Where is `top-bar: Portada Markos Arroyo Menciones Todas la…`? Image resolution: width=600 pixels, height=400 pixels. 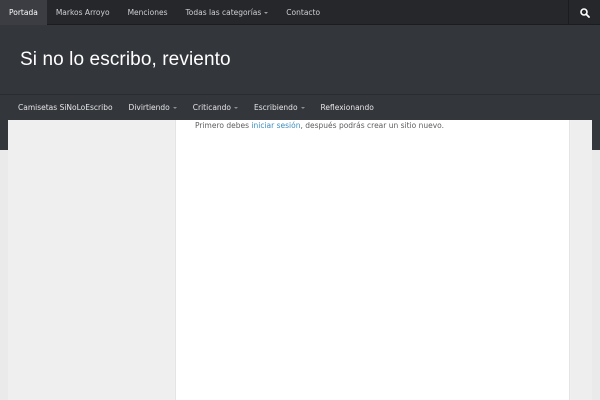 top-bar: Portada Markos Arroyo Menciones Todas la… is located at coordinates (300, 12).